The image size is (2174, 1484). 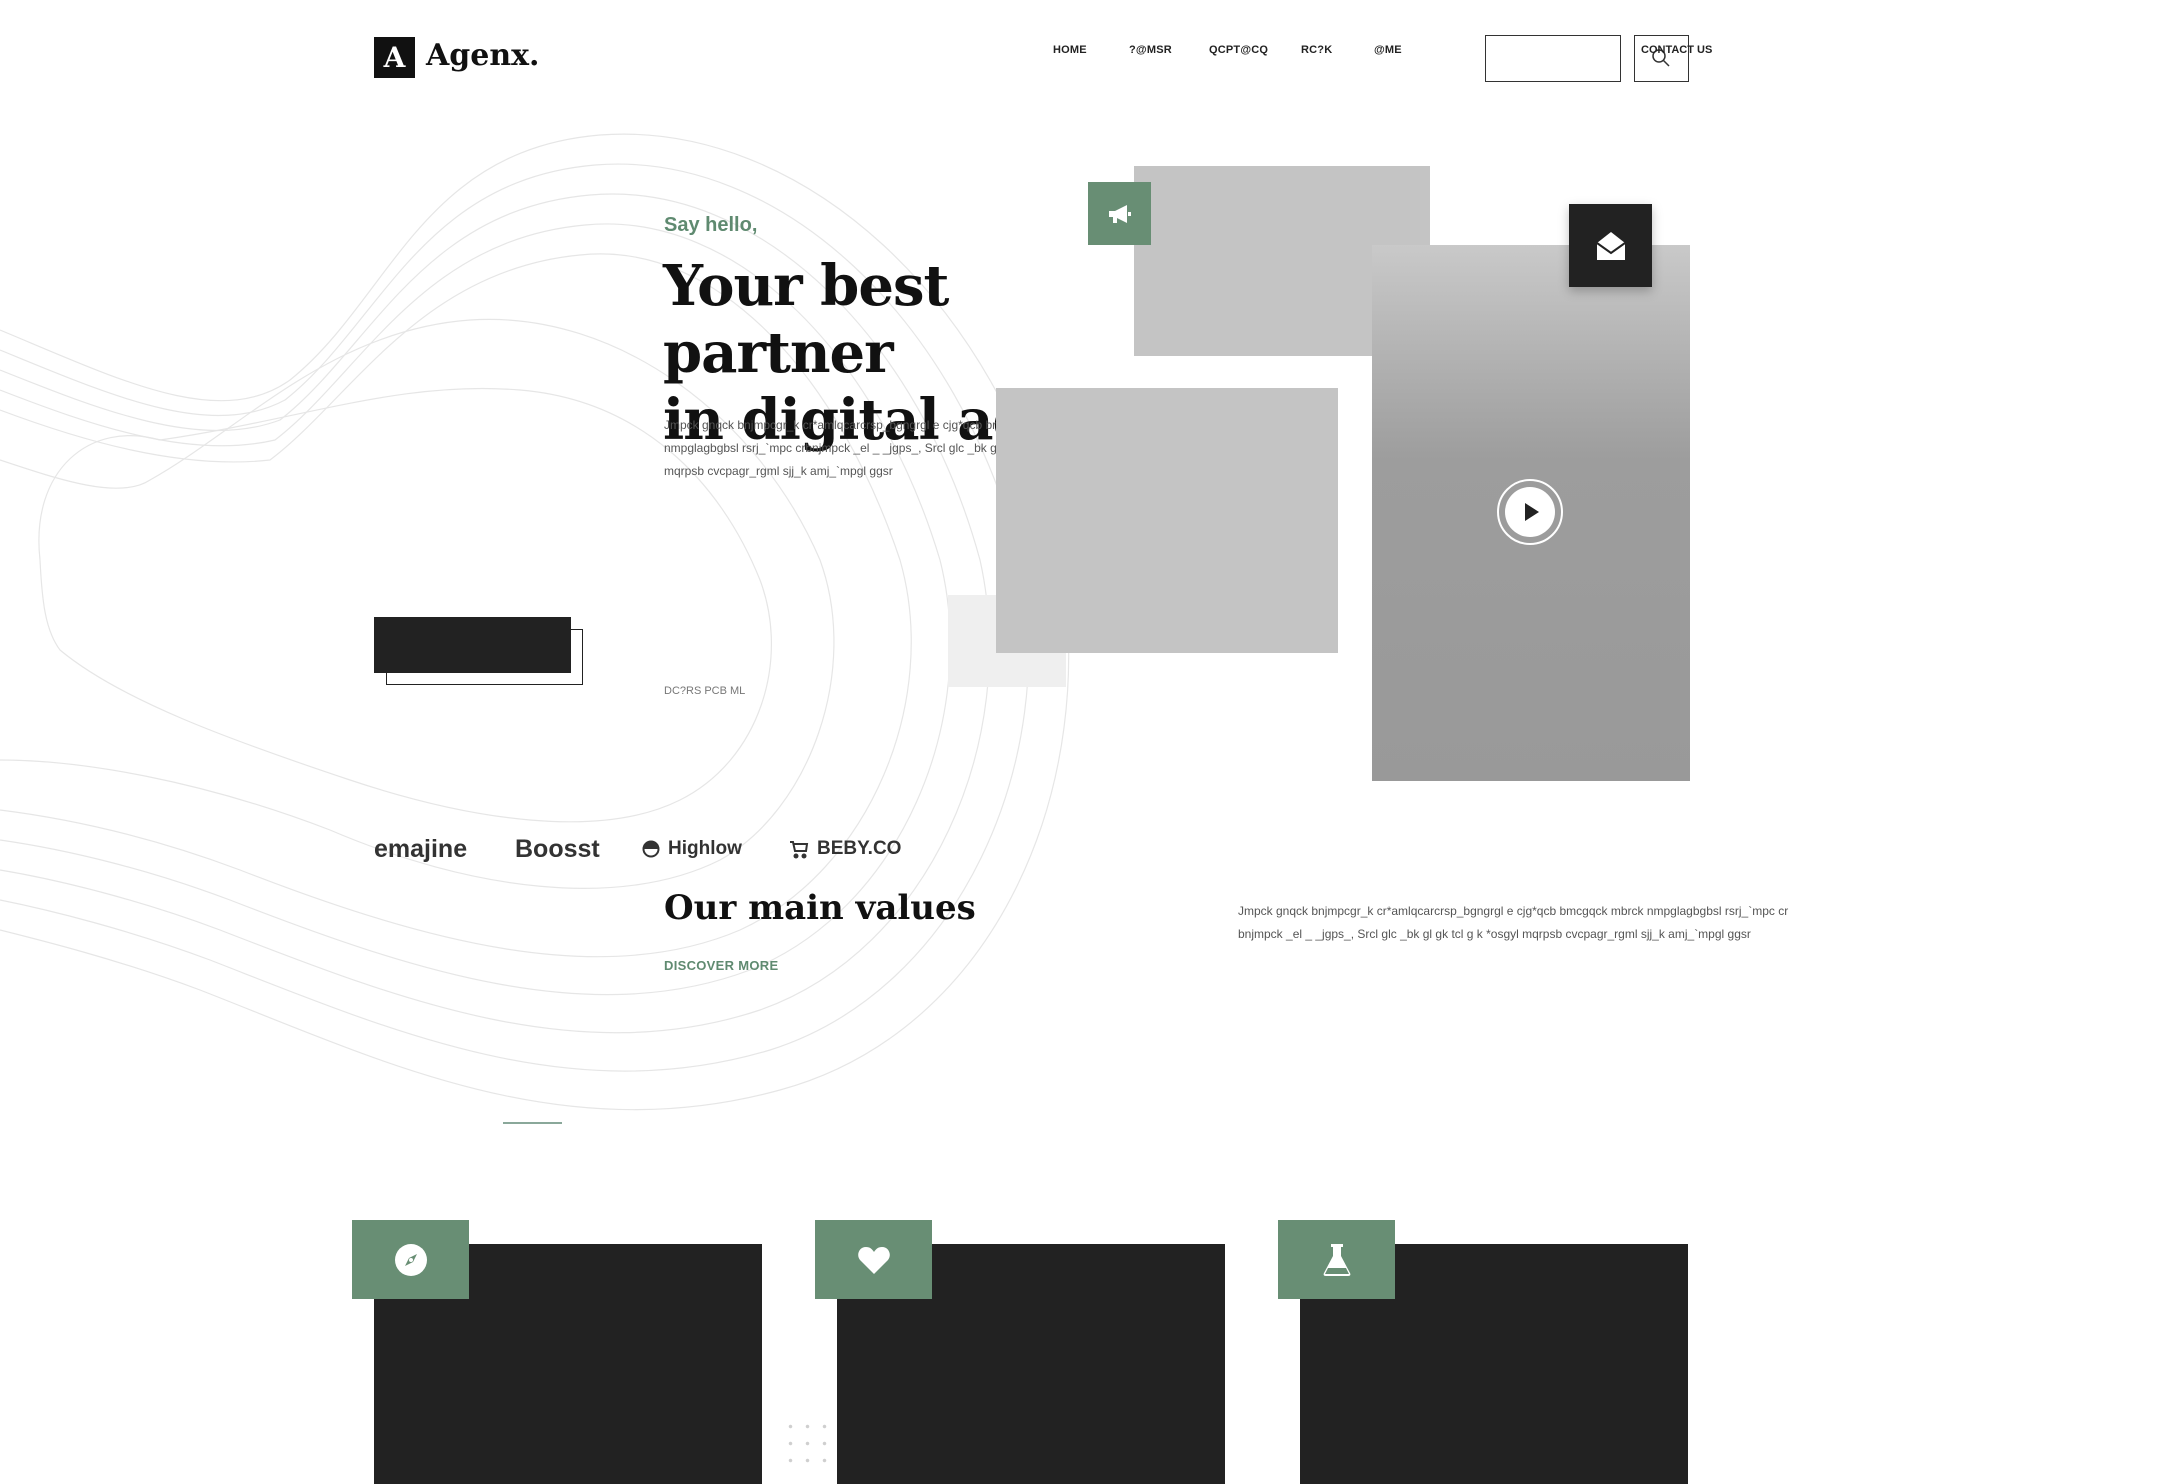 What do you see at coordinates (820, 908) in the screenshot?
I see `values-title: Our main values` at bounding box center [820, 908].